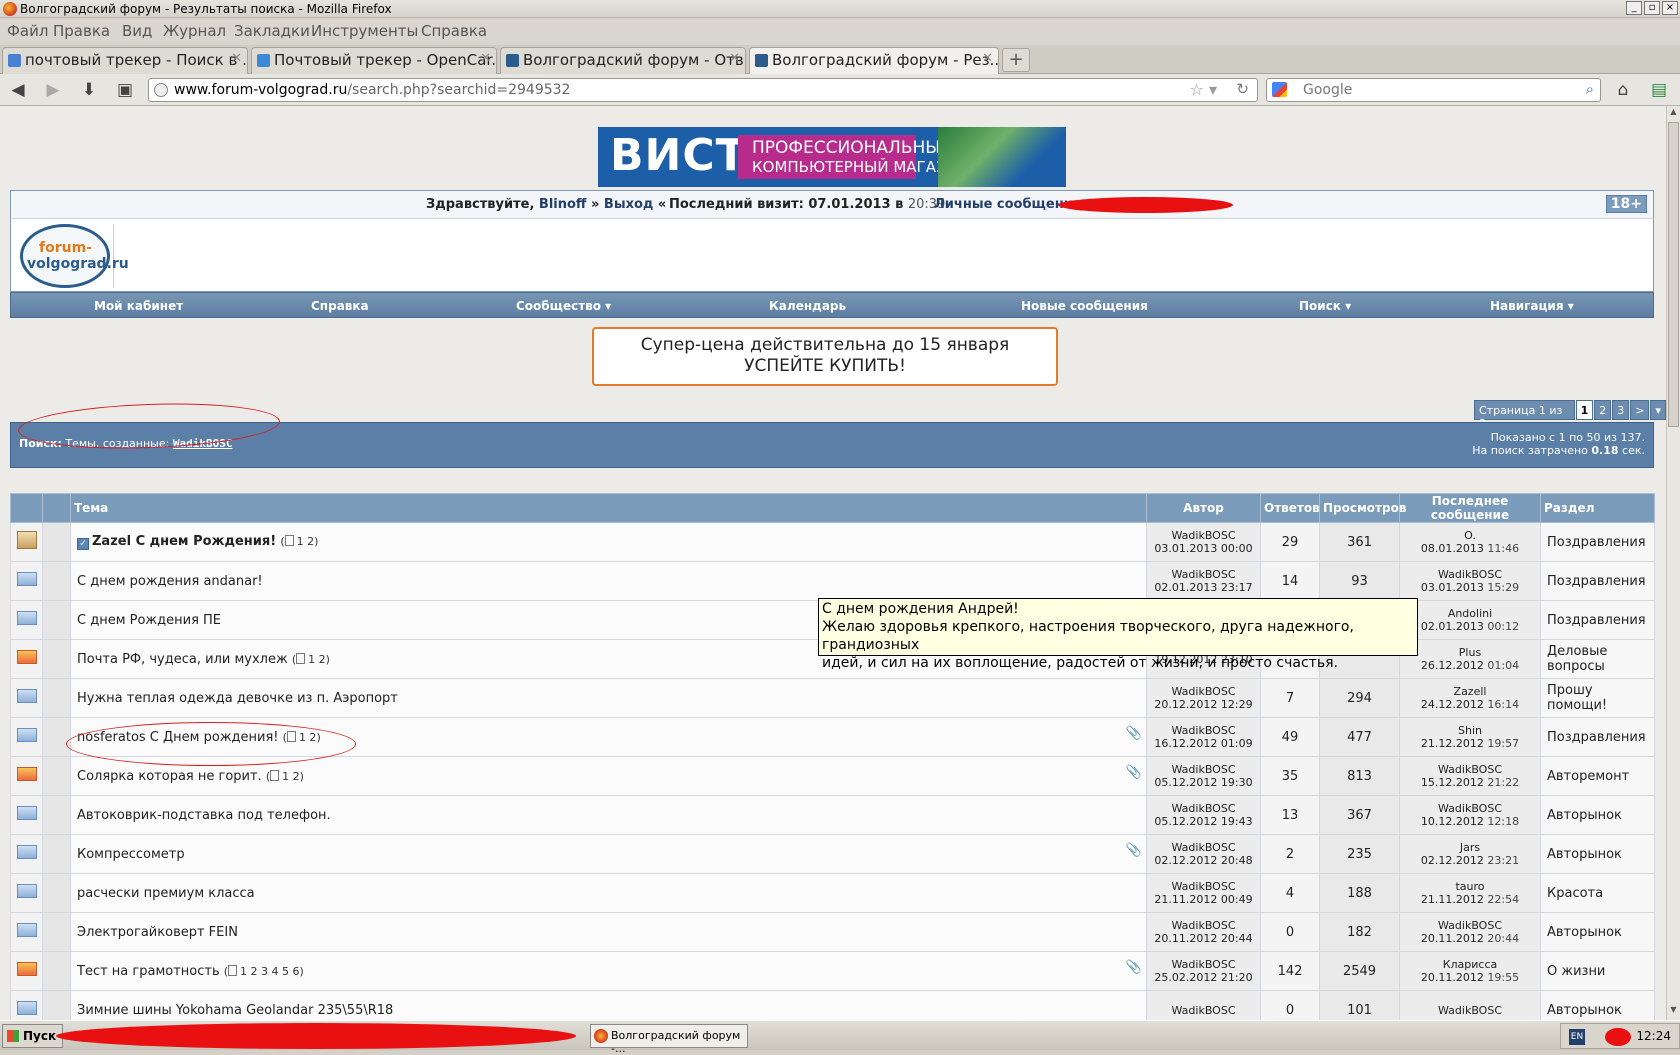 The width and height of the screenshot is (1680, 1055). I want to click on close-window-button: ×, so click(1670, 8).